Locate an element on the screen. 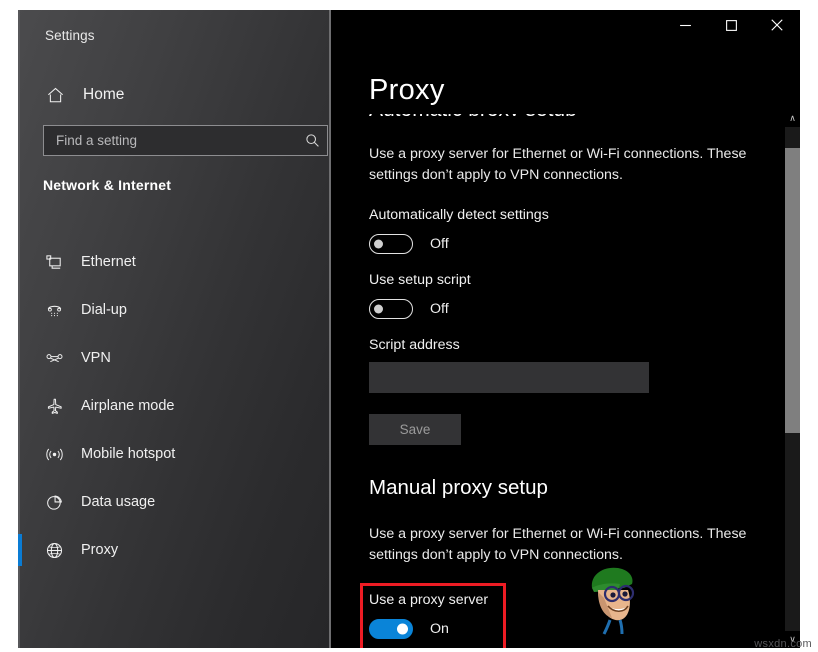 Image resolution: width=818 pixels, height=652 pixels. category-title: Network & Internet is located at coordinates (107, 185).